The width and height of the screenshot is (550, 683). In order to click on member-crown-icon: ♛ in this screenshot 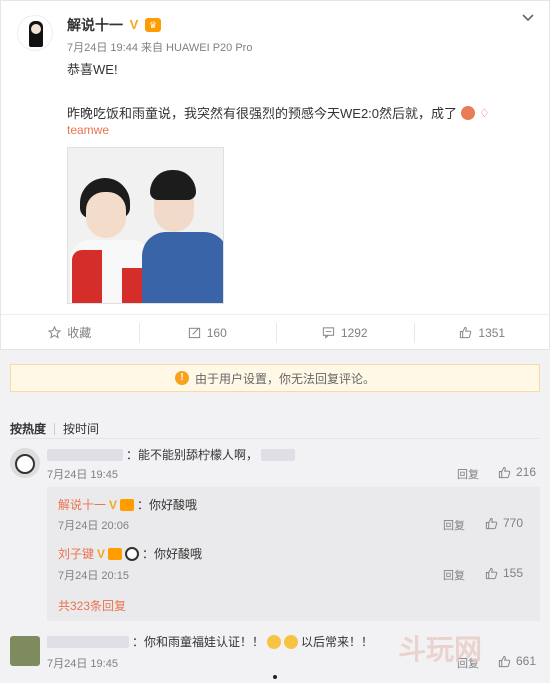, I will do `click(153, 25)`.